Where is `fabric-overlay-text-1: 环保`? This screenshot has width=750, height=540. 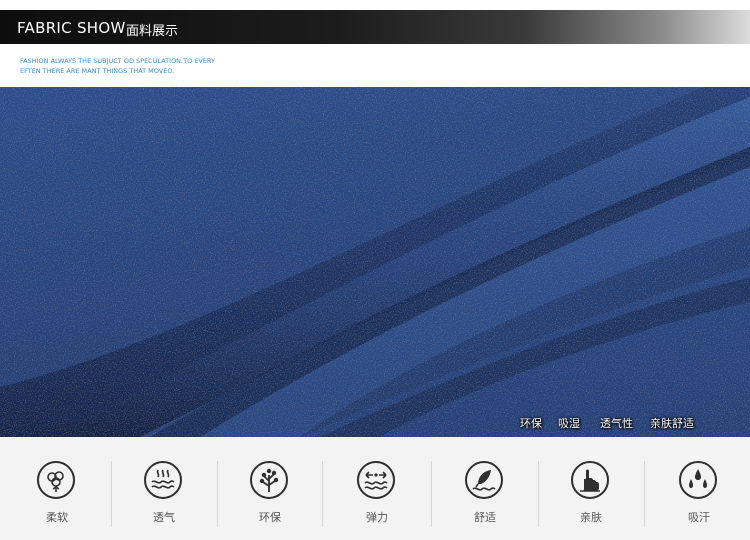
fabric-overlay-text-1: 环保 is located at coordinates (531, 423).